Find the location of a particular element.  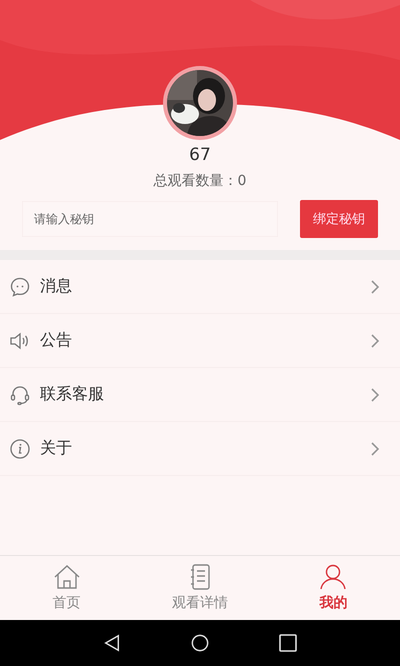

menu-label: 消息 is located at coordinates (56, 286).